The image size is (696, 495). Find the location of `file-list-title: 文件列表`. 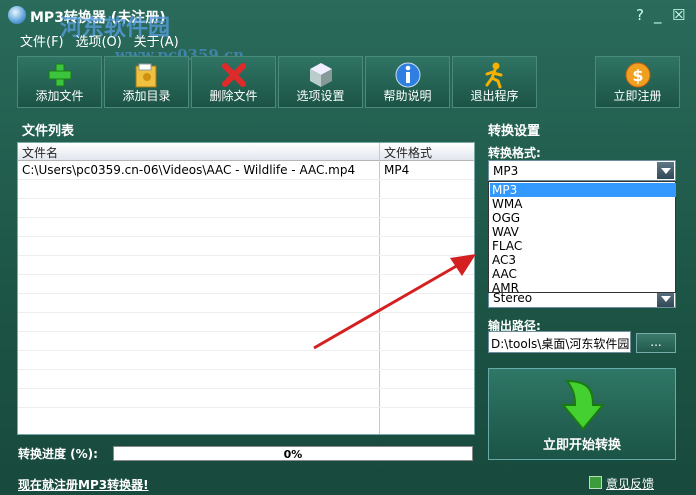

file-list-title: 文件列表 is located at coordinates (48, 131).